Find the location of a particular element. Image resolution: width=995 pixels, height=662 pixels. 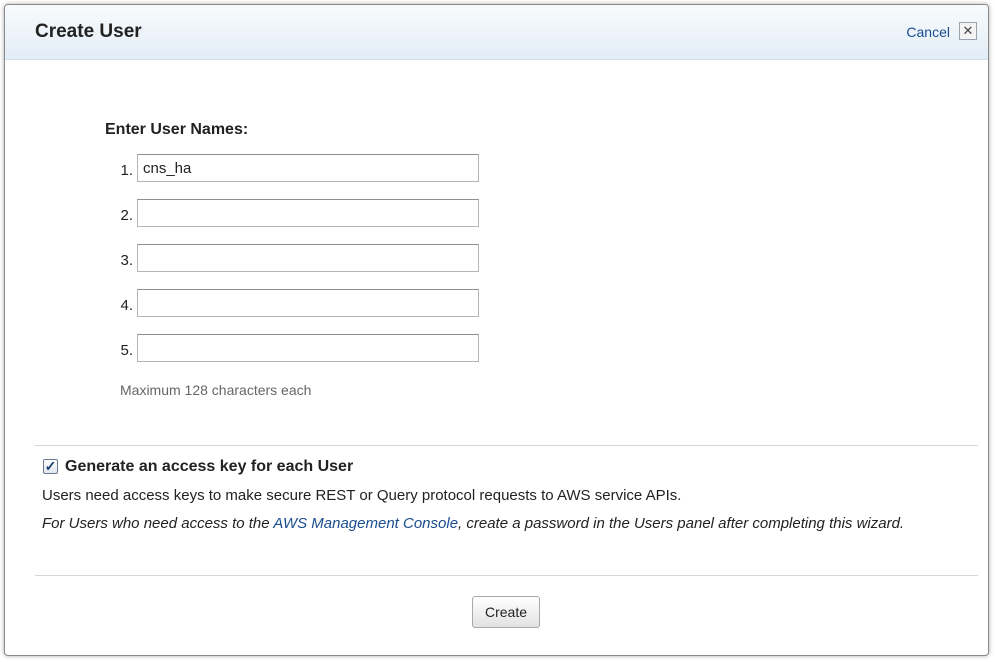

max-length-hint: Maximum 128 characters each is located at coordinates (216, 390).